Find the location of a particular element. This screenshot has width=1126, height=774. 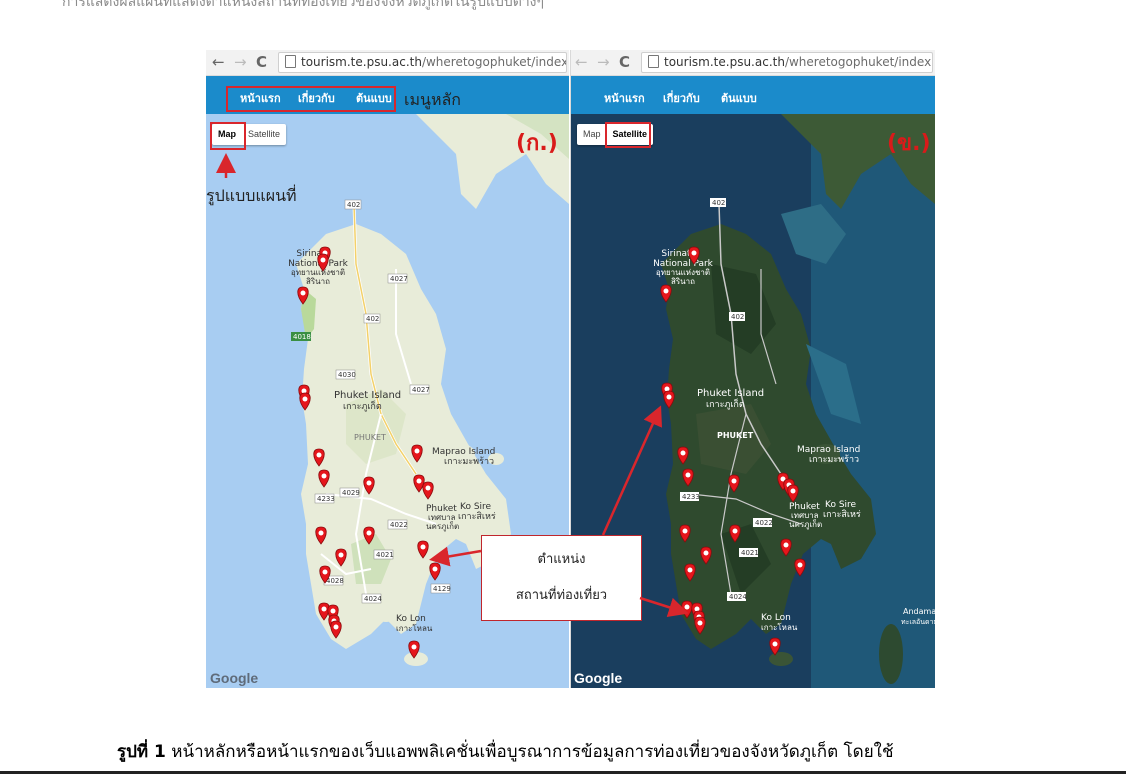

sat-road-4024: 4024 is located at coordinates (738, 597).